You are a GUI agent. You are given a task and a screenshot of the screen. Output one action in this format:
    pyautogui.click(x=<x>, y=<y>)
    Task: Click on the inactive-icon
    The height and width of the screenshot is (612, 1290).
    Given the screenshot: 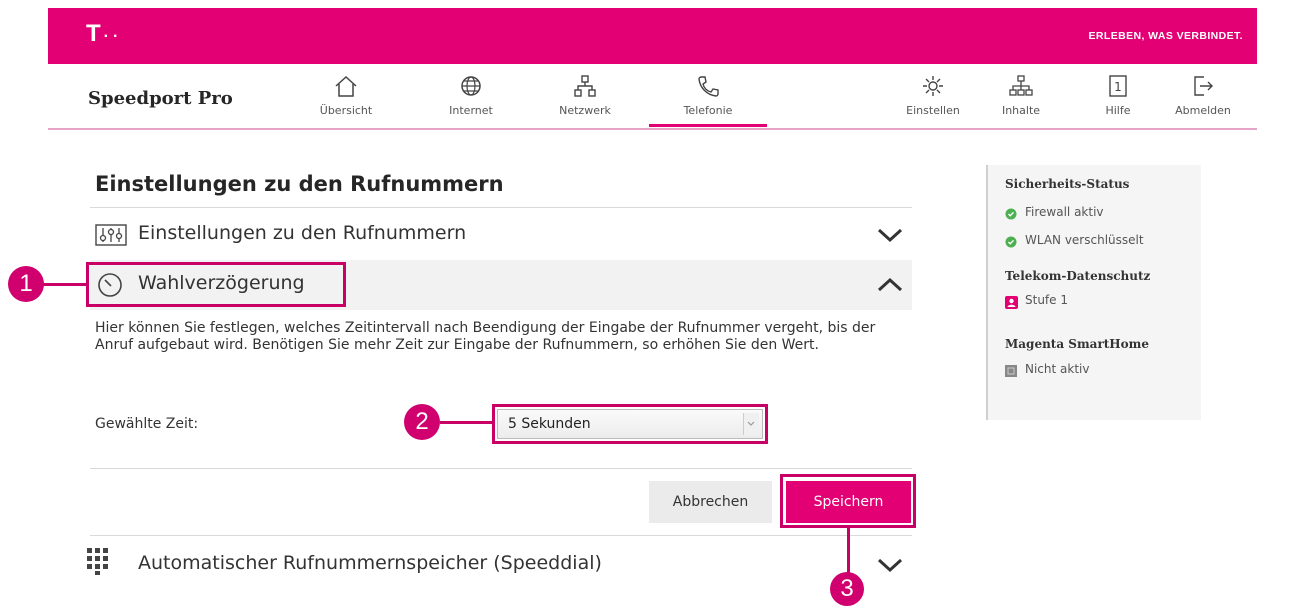 What is the action you would take?
    pyautogui.click(x=1011, y=371)
    